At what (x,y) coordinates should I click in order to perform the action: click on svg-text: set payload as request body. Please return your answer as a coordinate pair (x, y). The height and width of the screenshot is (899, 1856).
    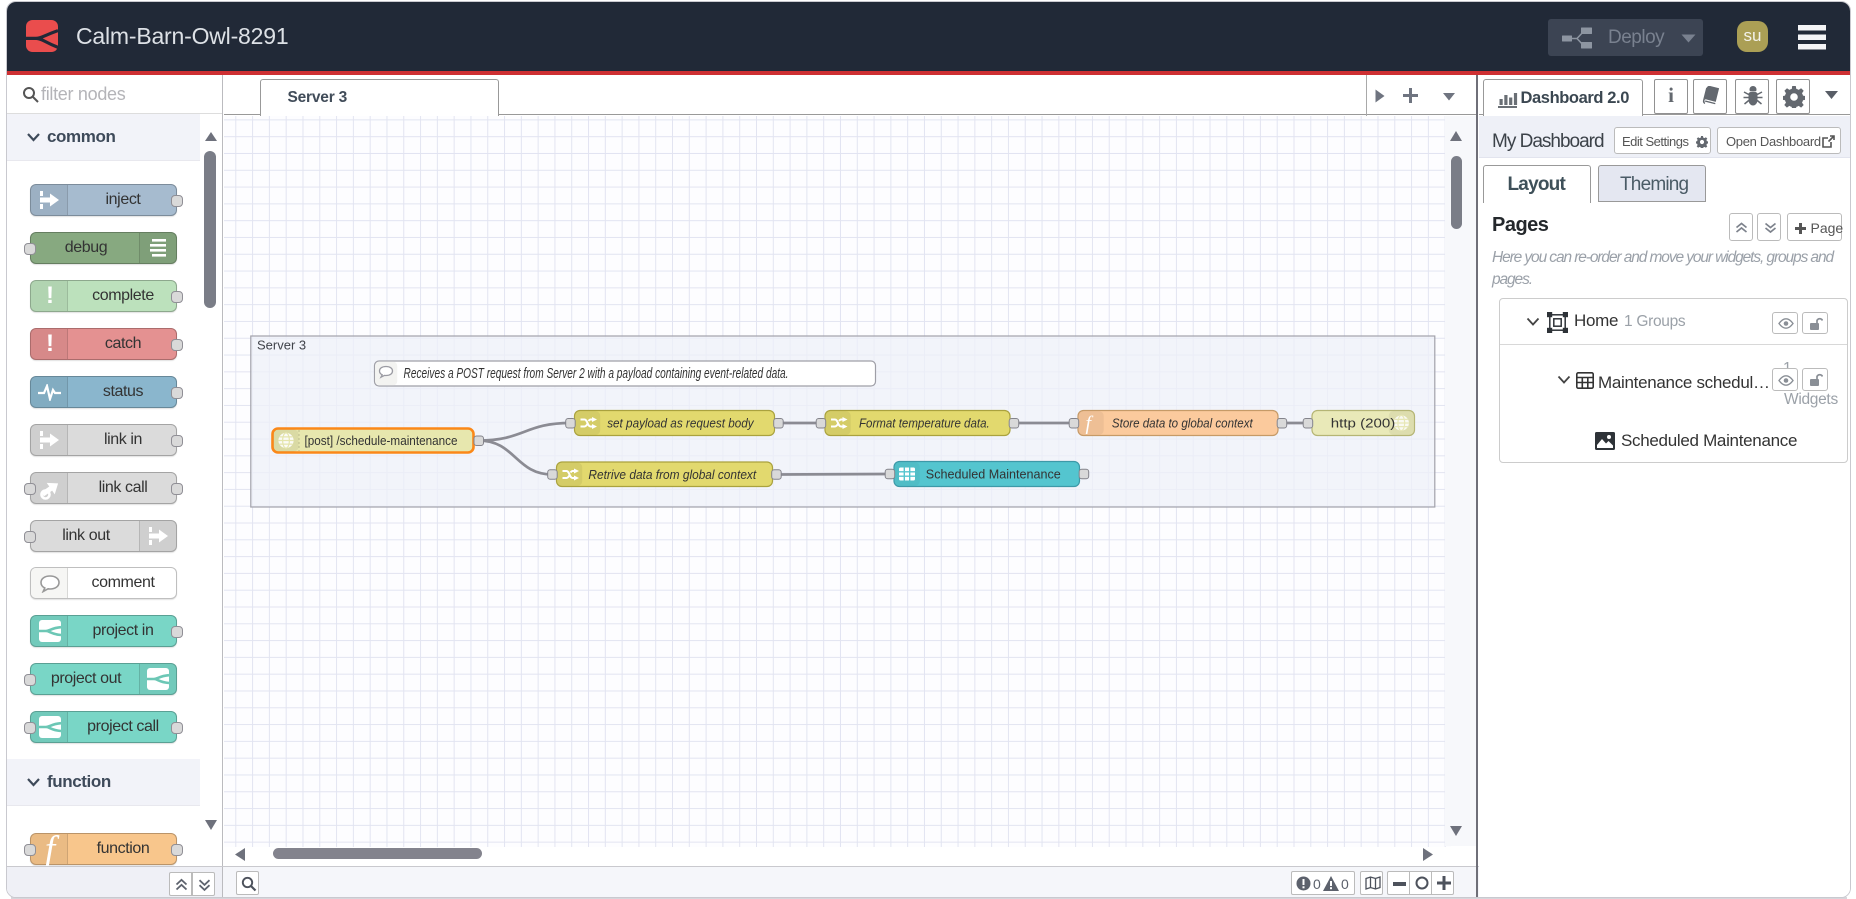
    Looking at the image, I should click on (681, 423).